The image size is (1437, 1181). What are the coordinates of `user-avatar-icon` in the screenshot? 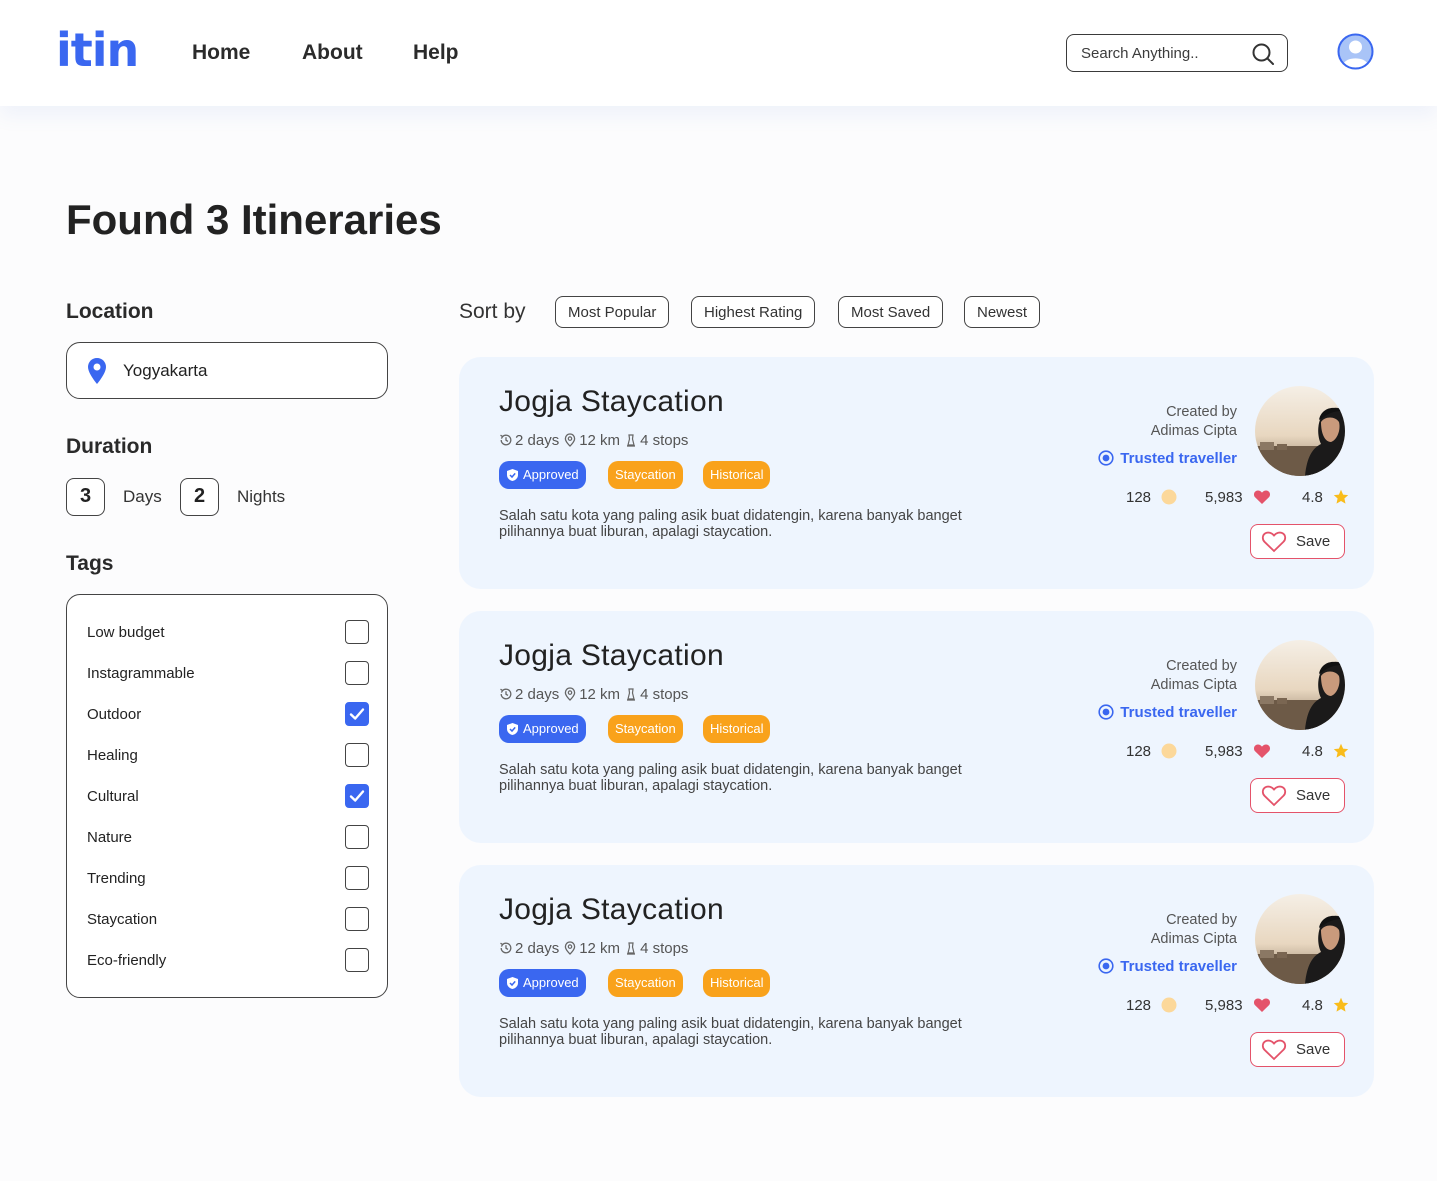 It's located at (1355, 51).